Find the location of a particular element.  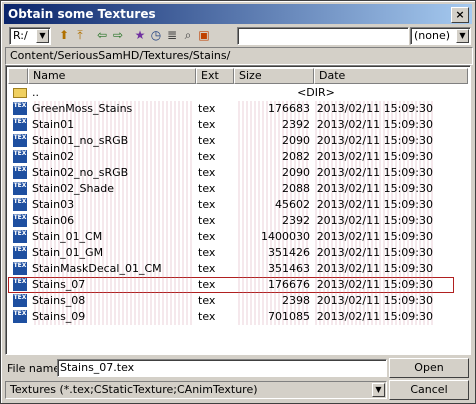

list-item-size: 351426 is located at coordinates (273, 253).